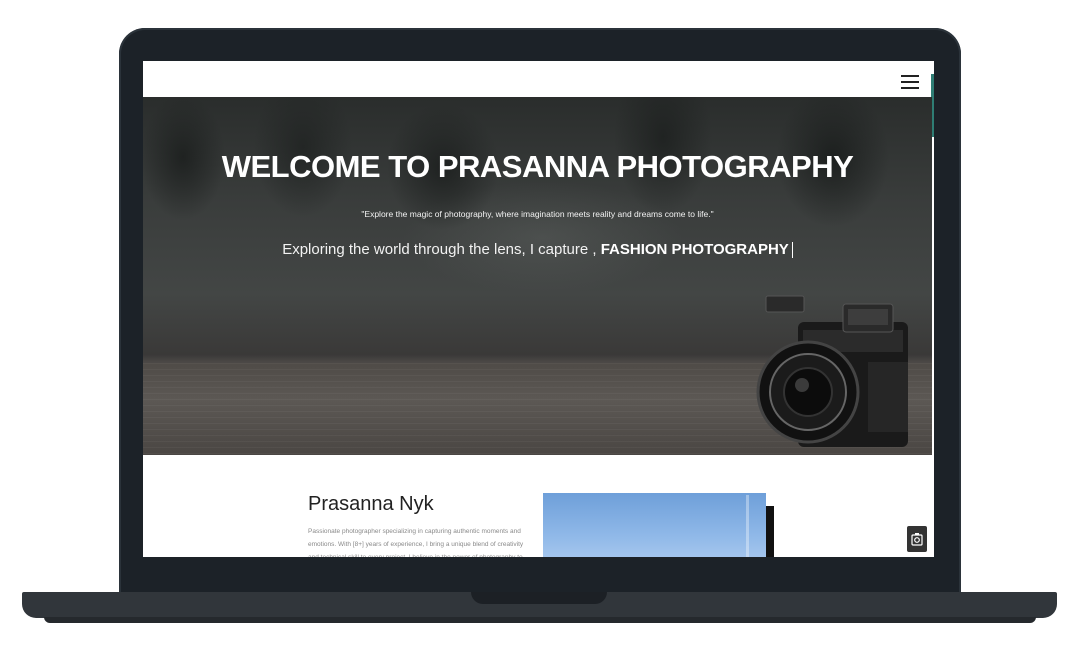  Describe the element at coordinates (537, 166) in the screenshot. I see `hero-title: WELCOME TO PRASANNA PHOTOGRAPHY` at that location.